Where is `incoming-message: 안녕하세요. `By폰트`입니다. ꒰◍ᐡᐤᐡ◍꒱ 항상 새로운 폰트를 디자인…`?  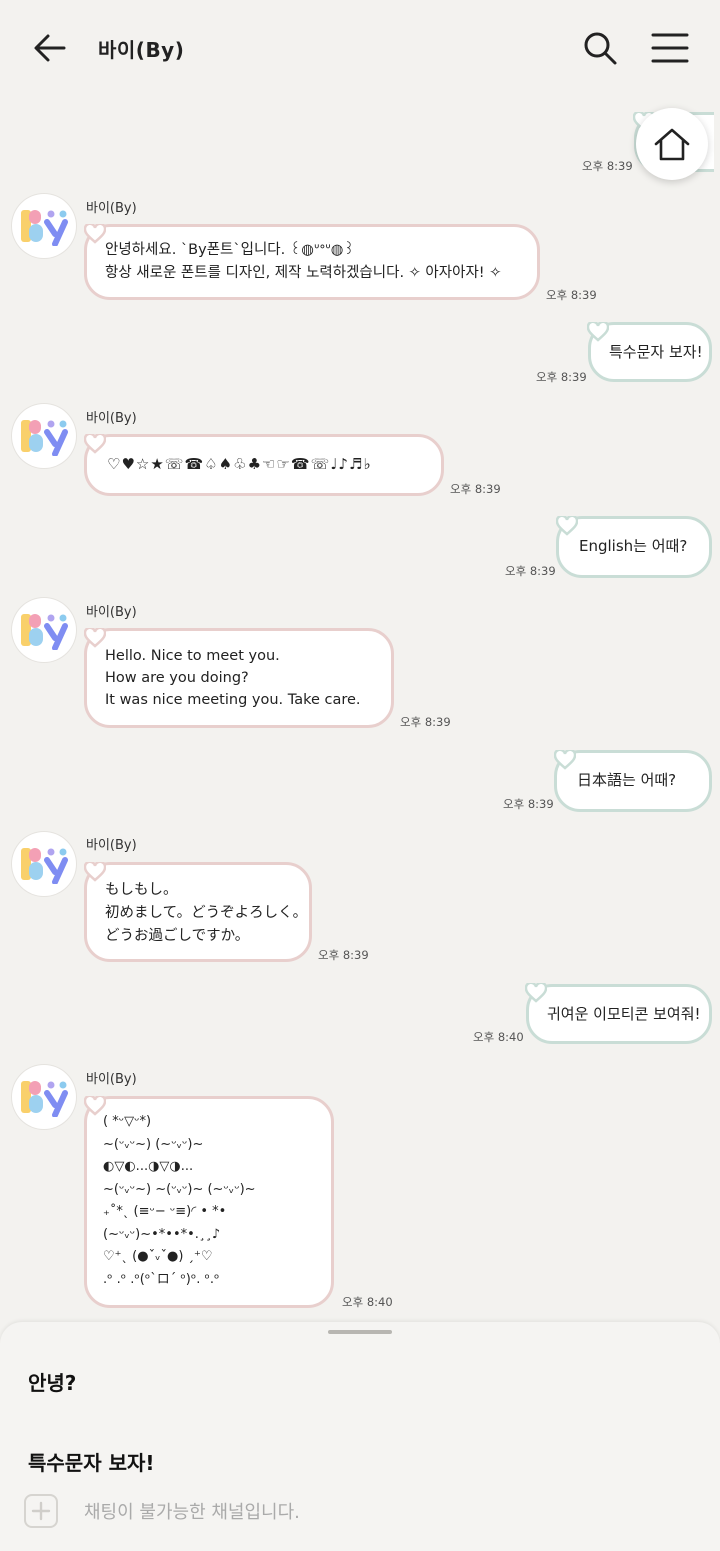
incoming-message: 안녕하세요. `By폰트`입니다. ꒰◍ᐡᐤᐡ◍꒱ 항상 새로운 폰트를 디자인… is located at coordinates (312, 262).